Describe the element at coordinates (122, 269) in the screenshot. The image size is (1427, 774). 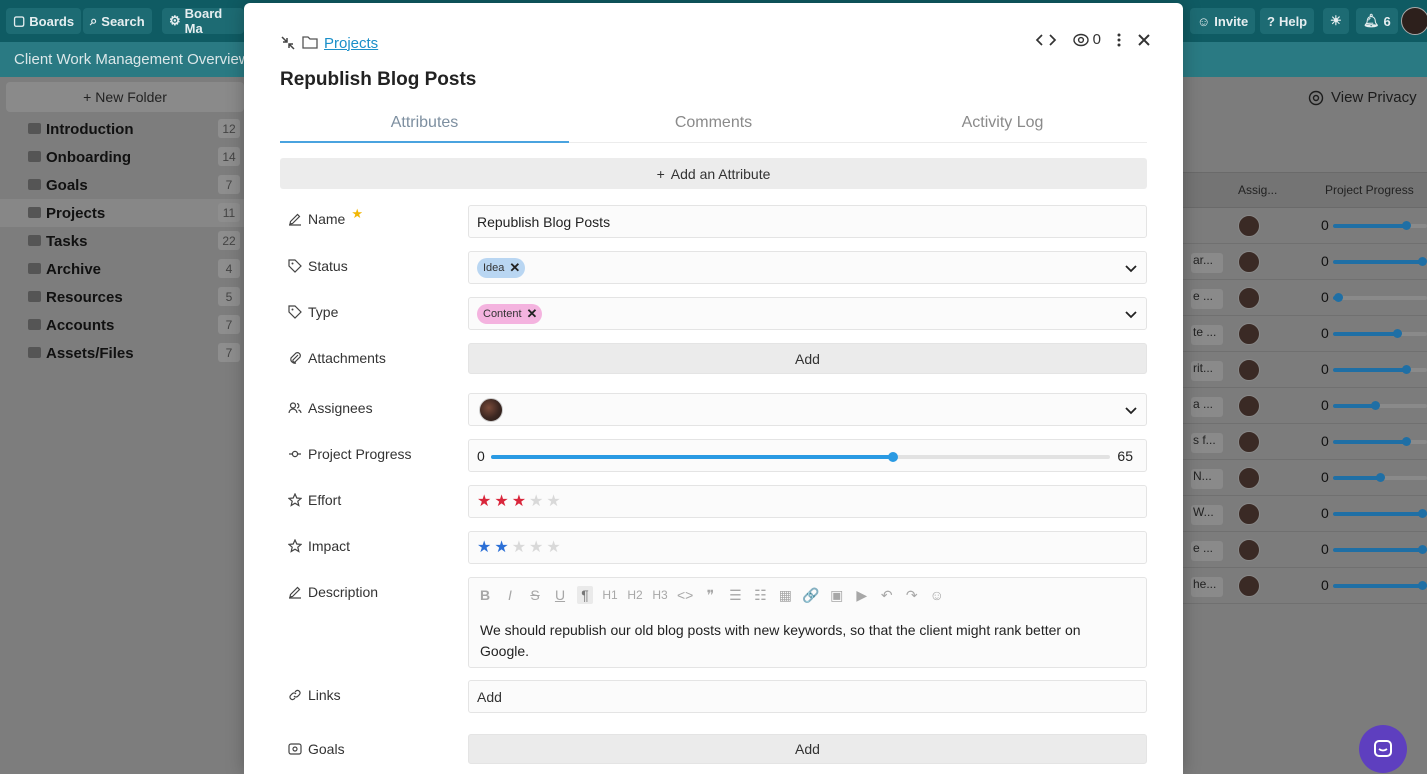
I see `sidebar-item-archive: Archive 4` at that location.